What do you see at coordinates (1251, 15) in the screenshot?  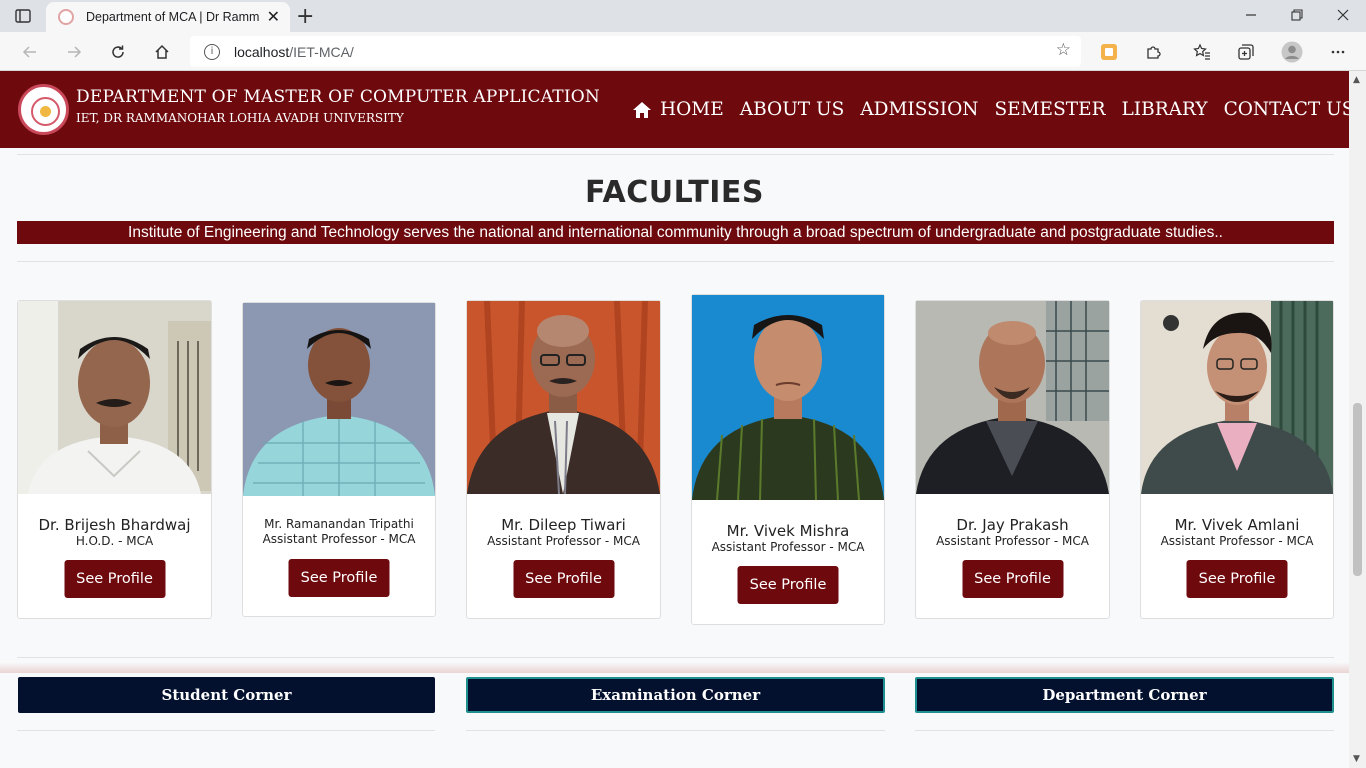 I see `minimize-icon` at bounding box center [1251, 15].